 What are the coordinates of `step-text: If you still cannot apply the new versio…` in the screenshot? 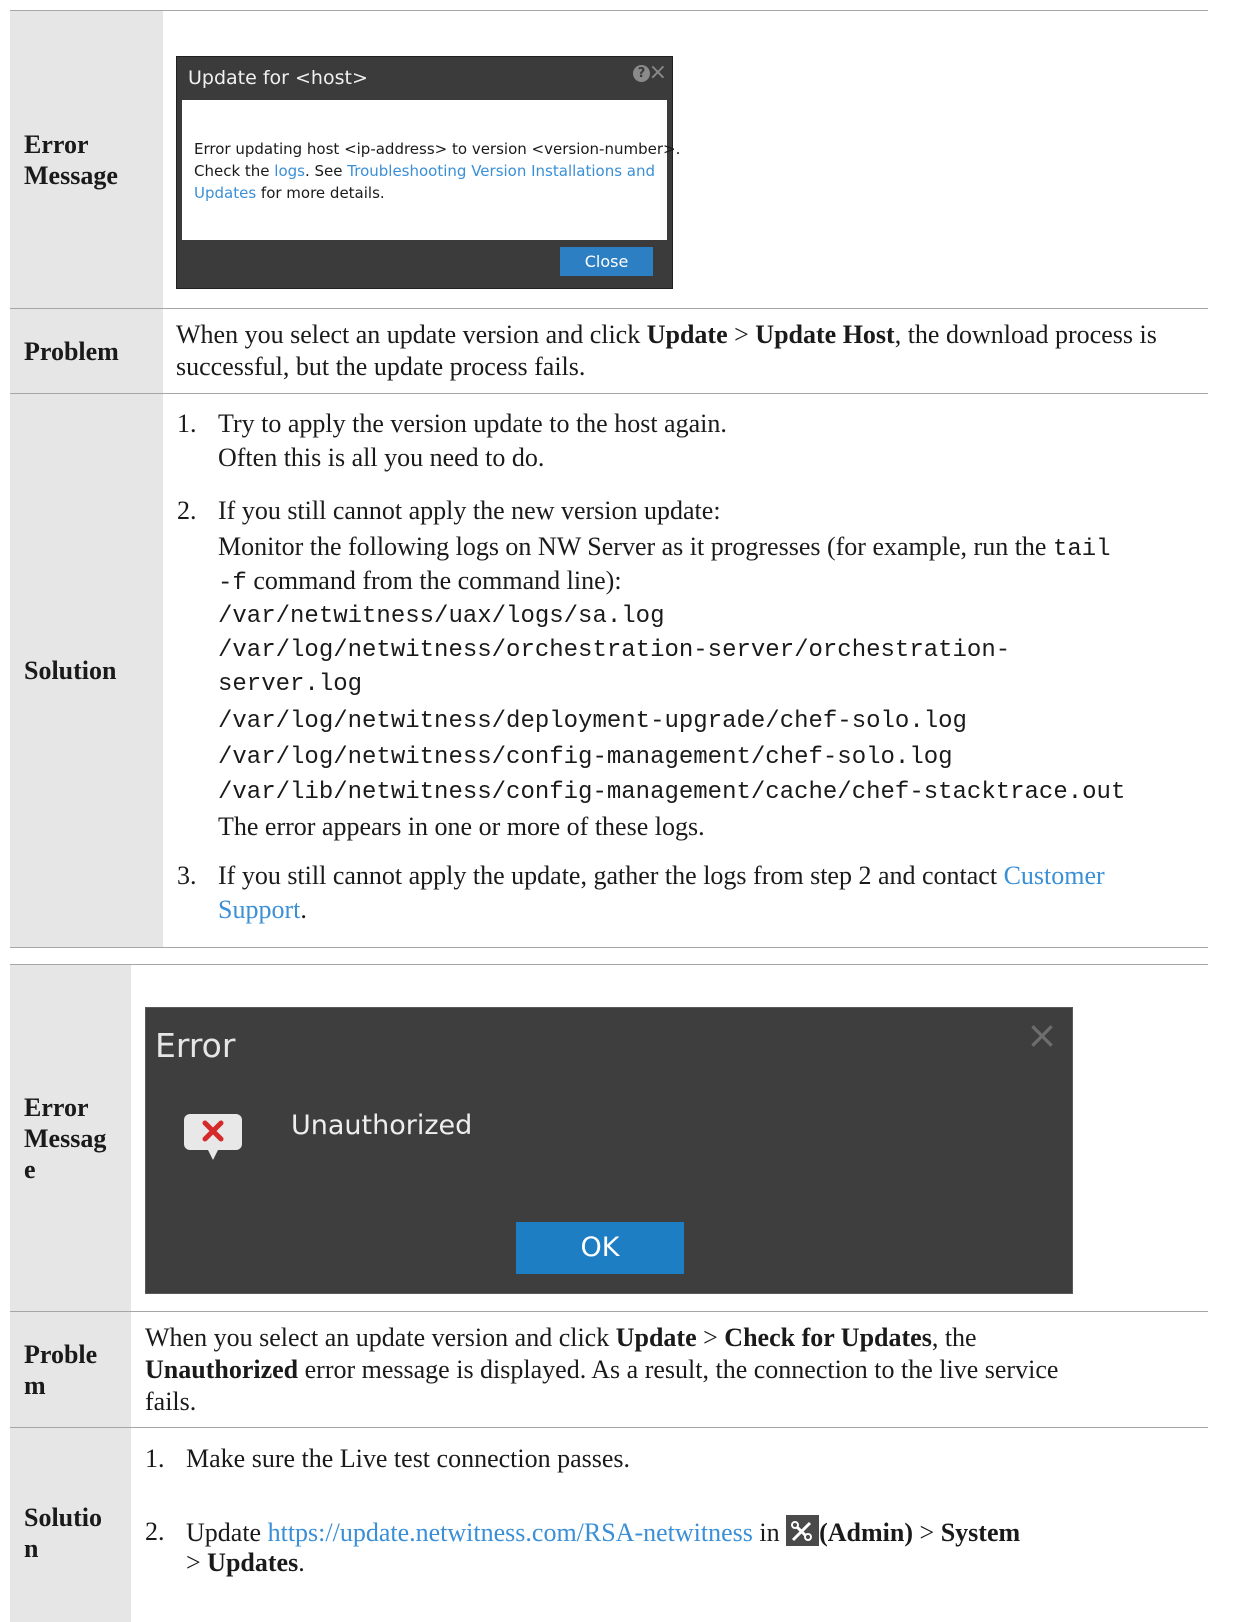 It's located at (469, 510).